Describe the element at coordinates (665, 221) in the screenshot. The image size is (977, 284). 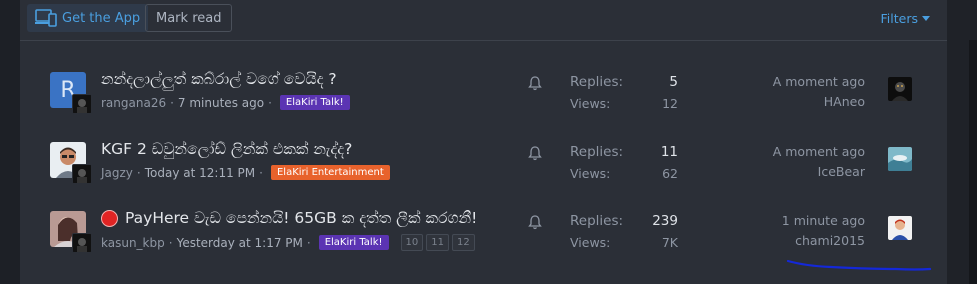
I see `replies-count: 239` at that location.